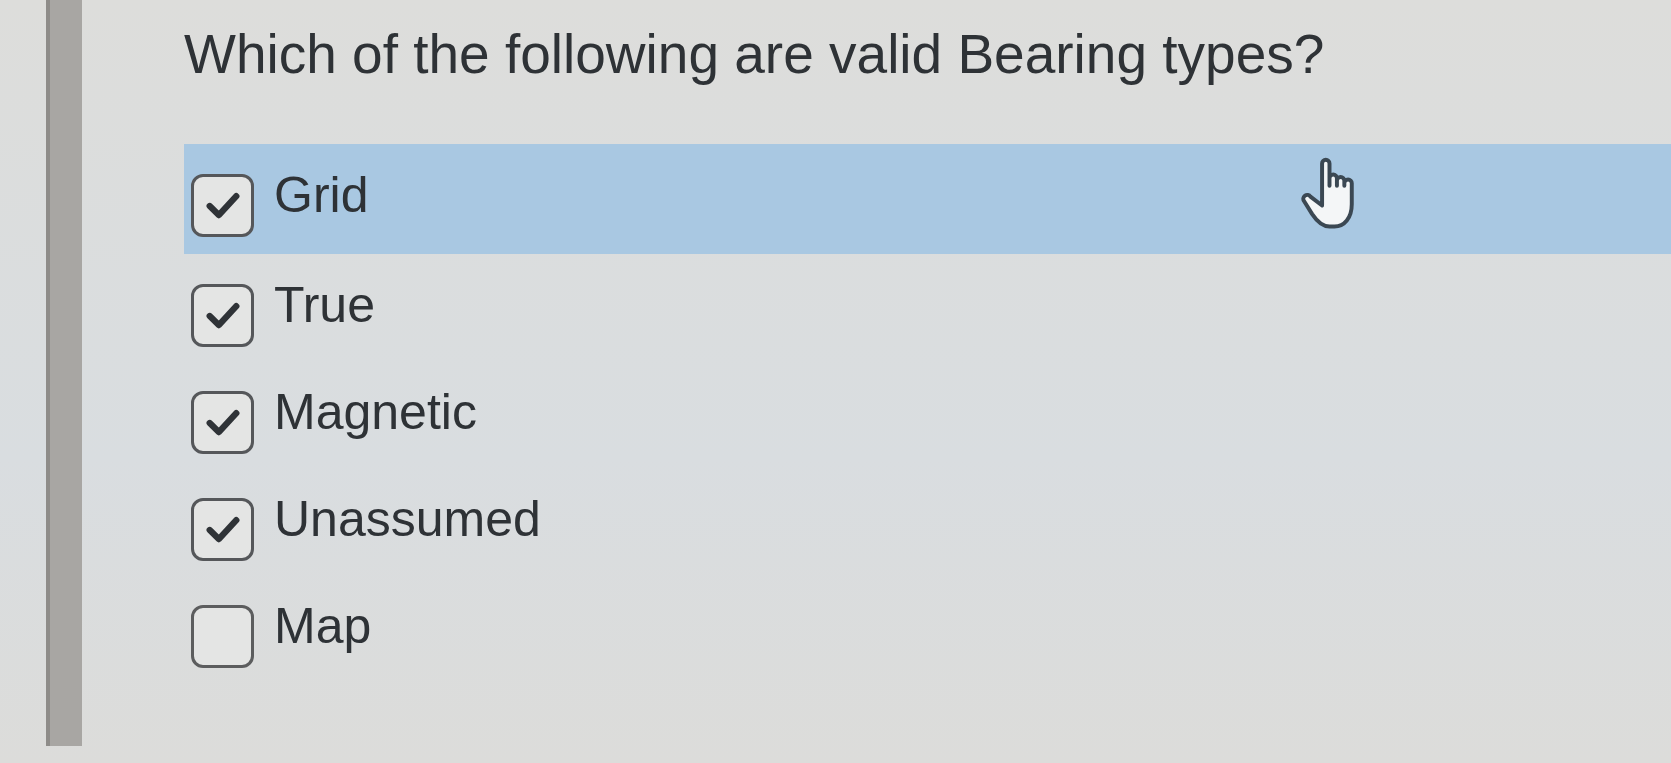  Describe the element at coordinates (927, 307) in the screenshot. I see `answer-option: True` at that location.